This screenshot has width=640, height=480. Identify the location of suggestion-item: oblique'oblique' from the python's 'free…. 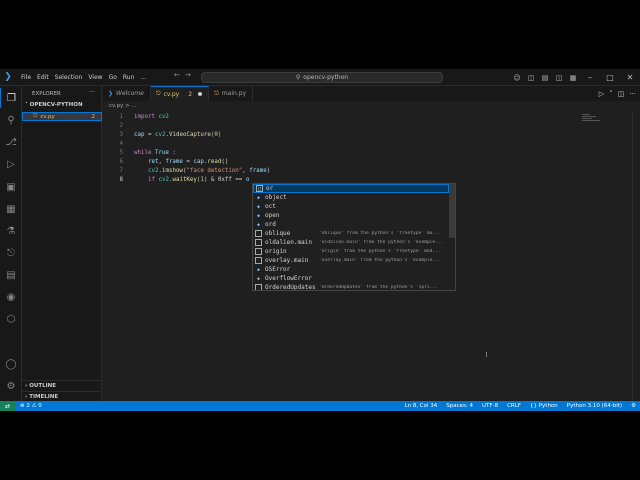
(351, 233).